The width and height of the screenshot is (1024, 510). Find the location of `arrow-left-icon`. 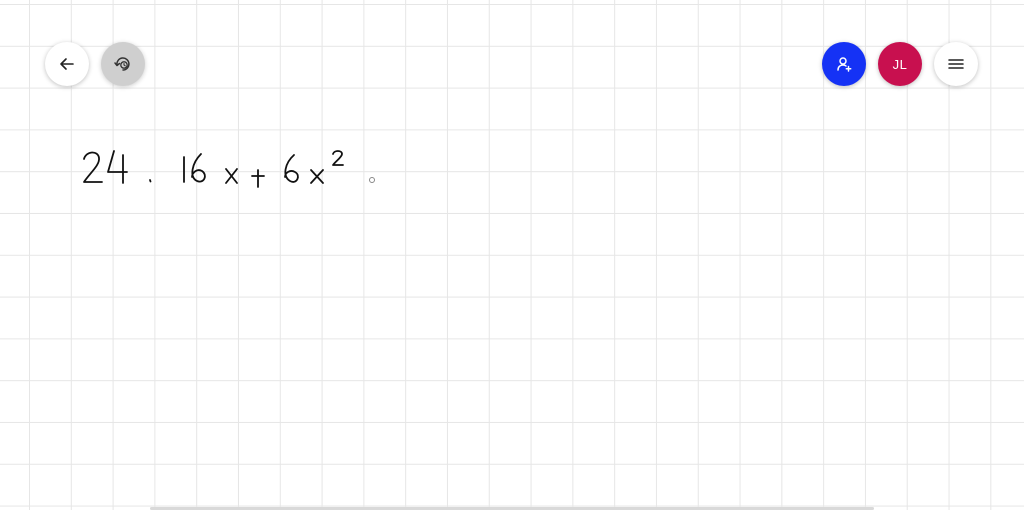

arrow-left-icon is located at coordinates (67, 64).